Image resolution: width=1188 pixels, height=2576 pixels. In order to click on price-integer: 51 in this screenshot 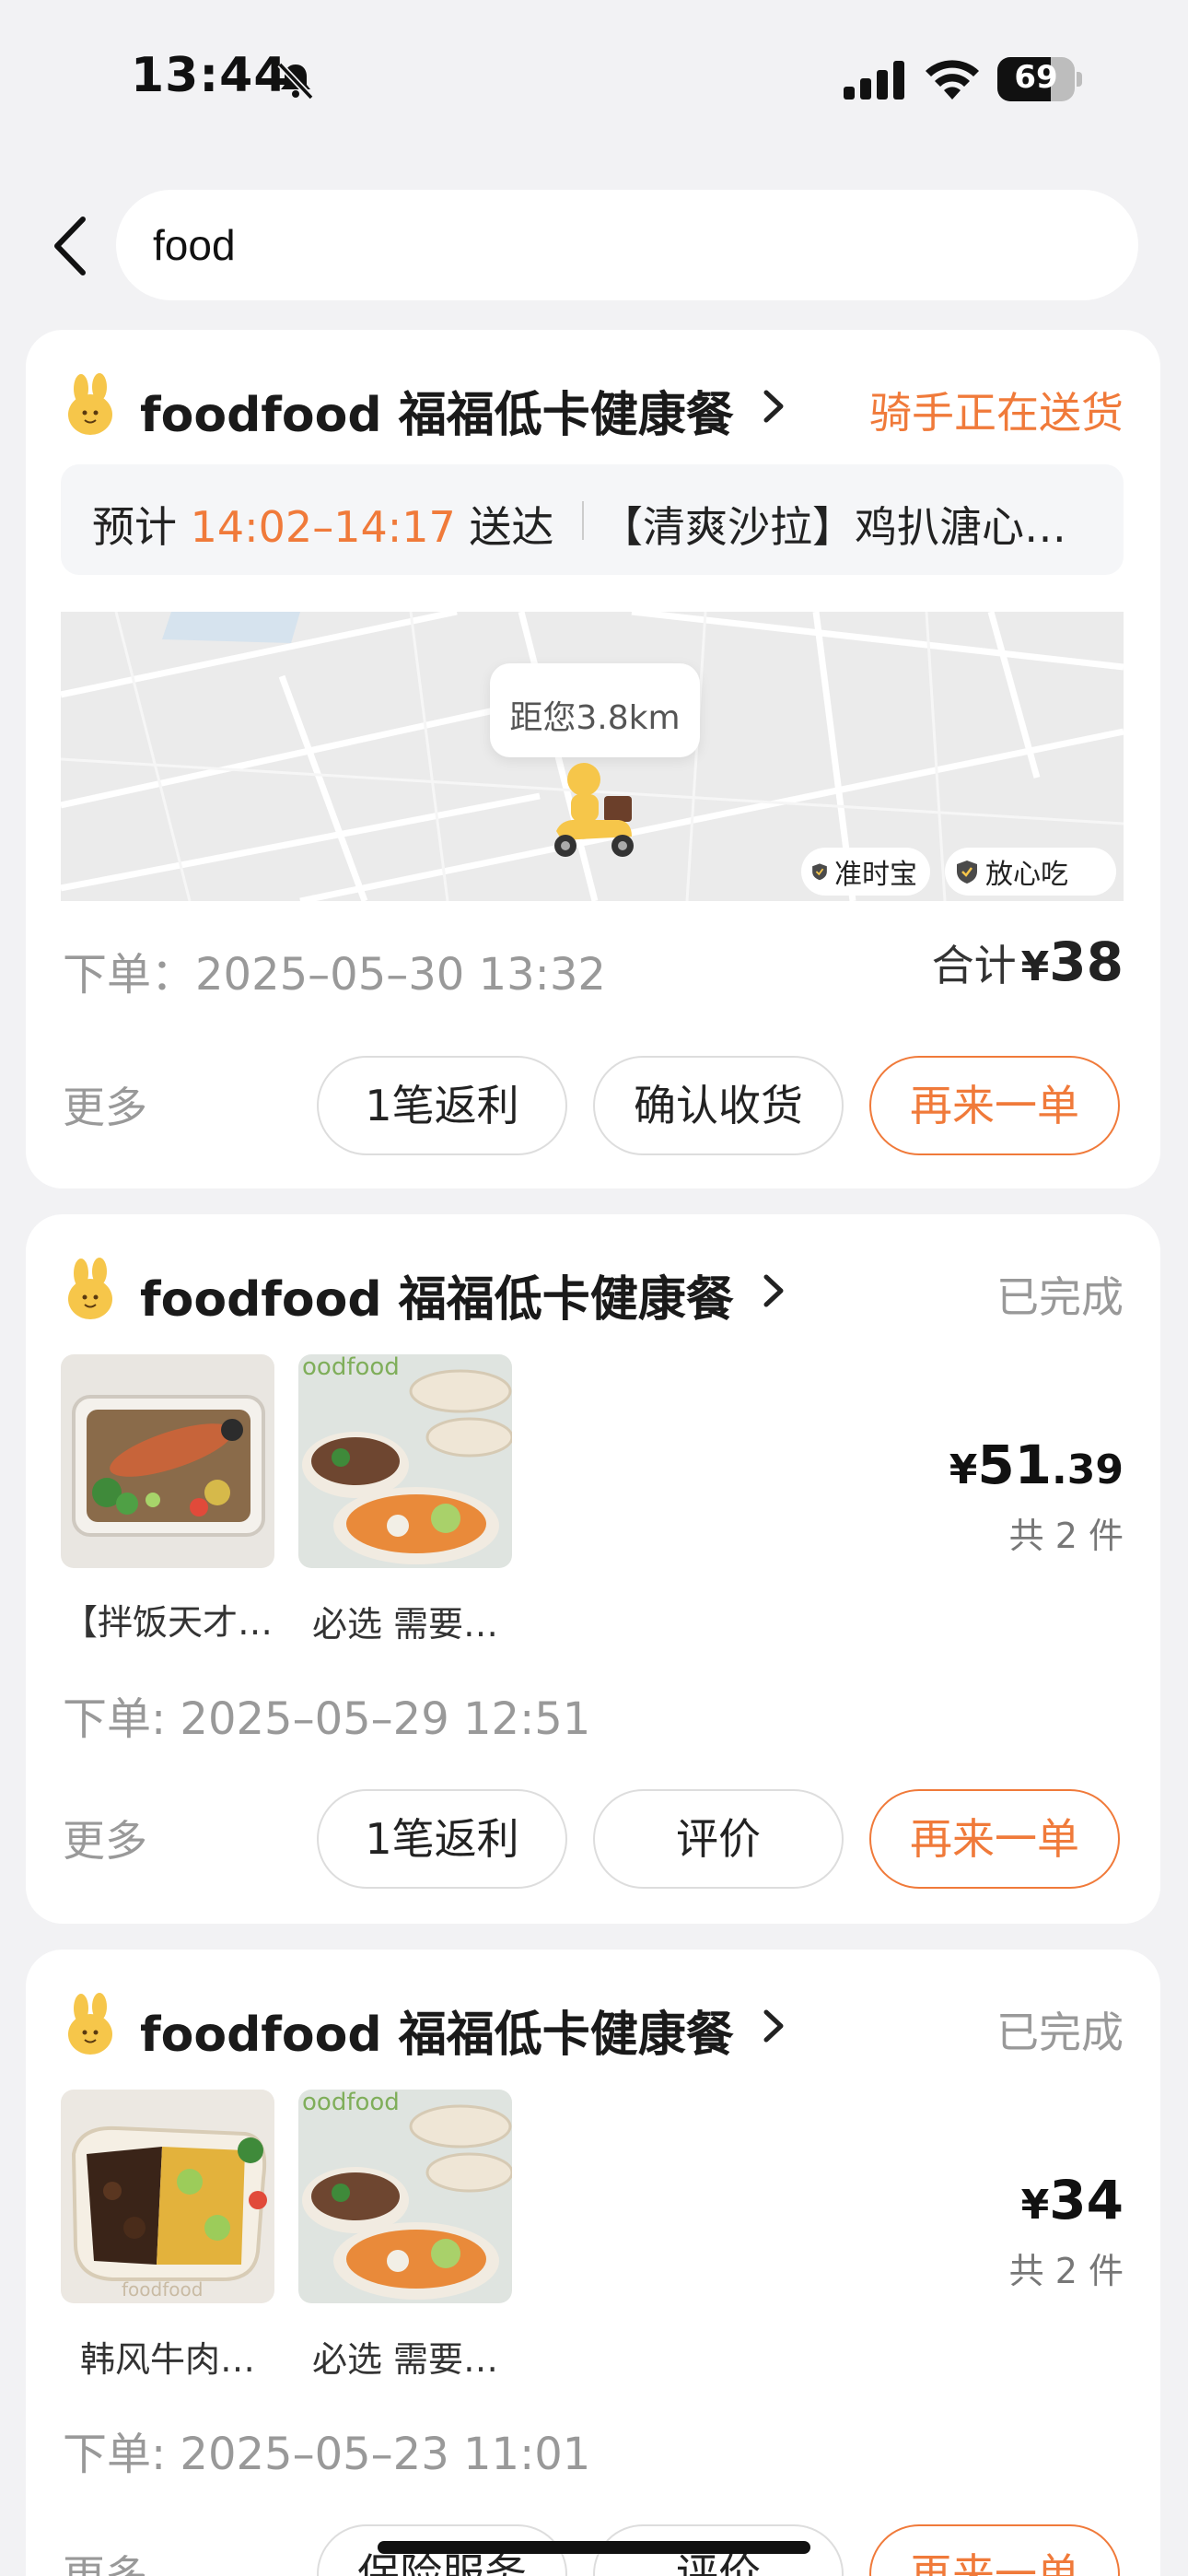, I will do `click(1015, 1465)`.